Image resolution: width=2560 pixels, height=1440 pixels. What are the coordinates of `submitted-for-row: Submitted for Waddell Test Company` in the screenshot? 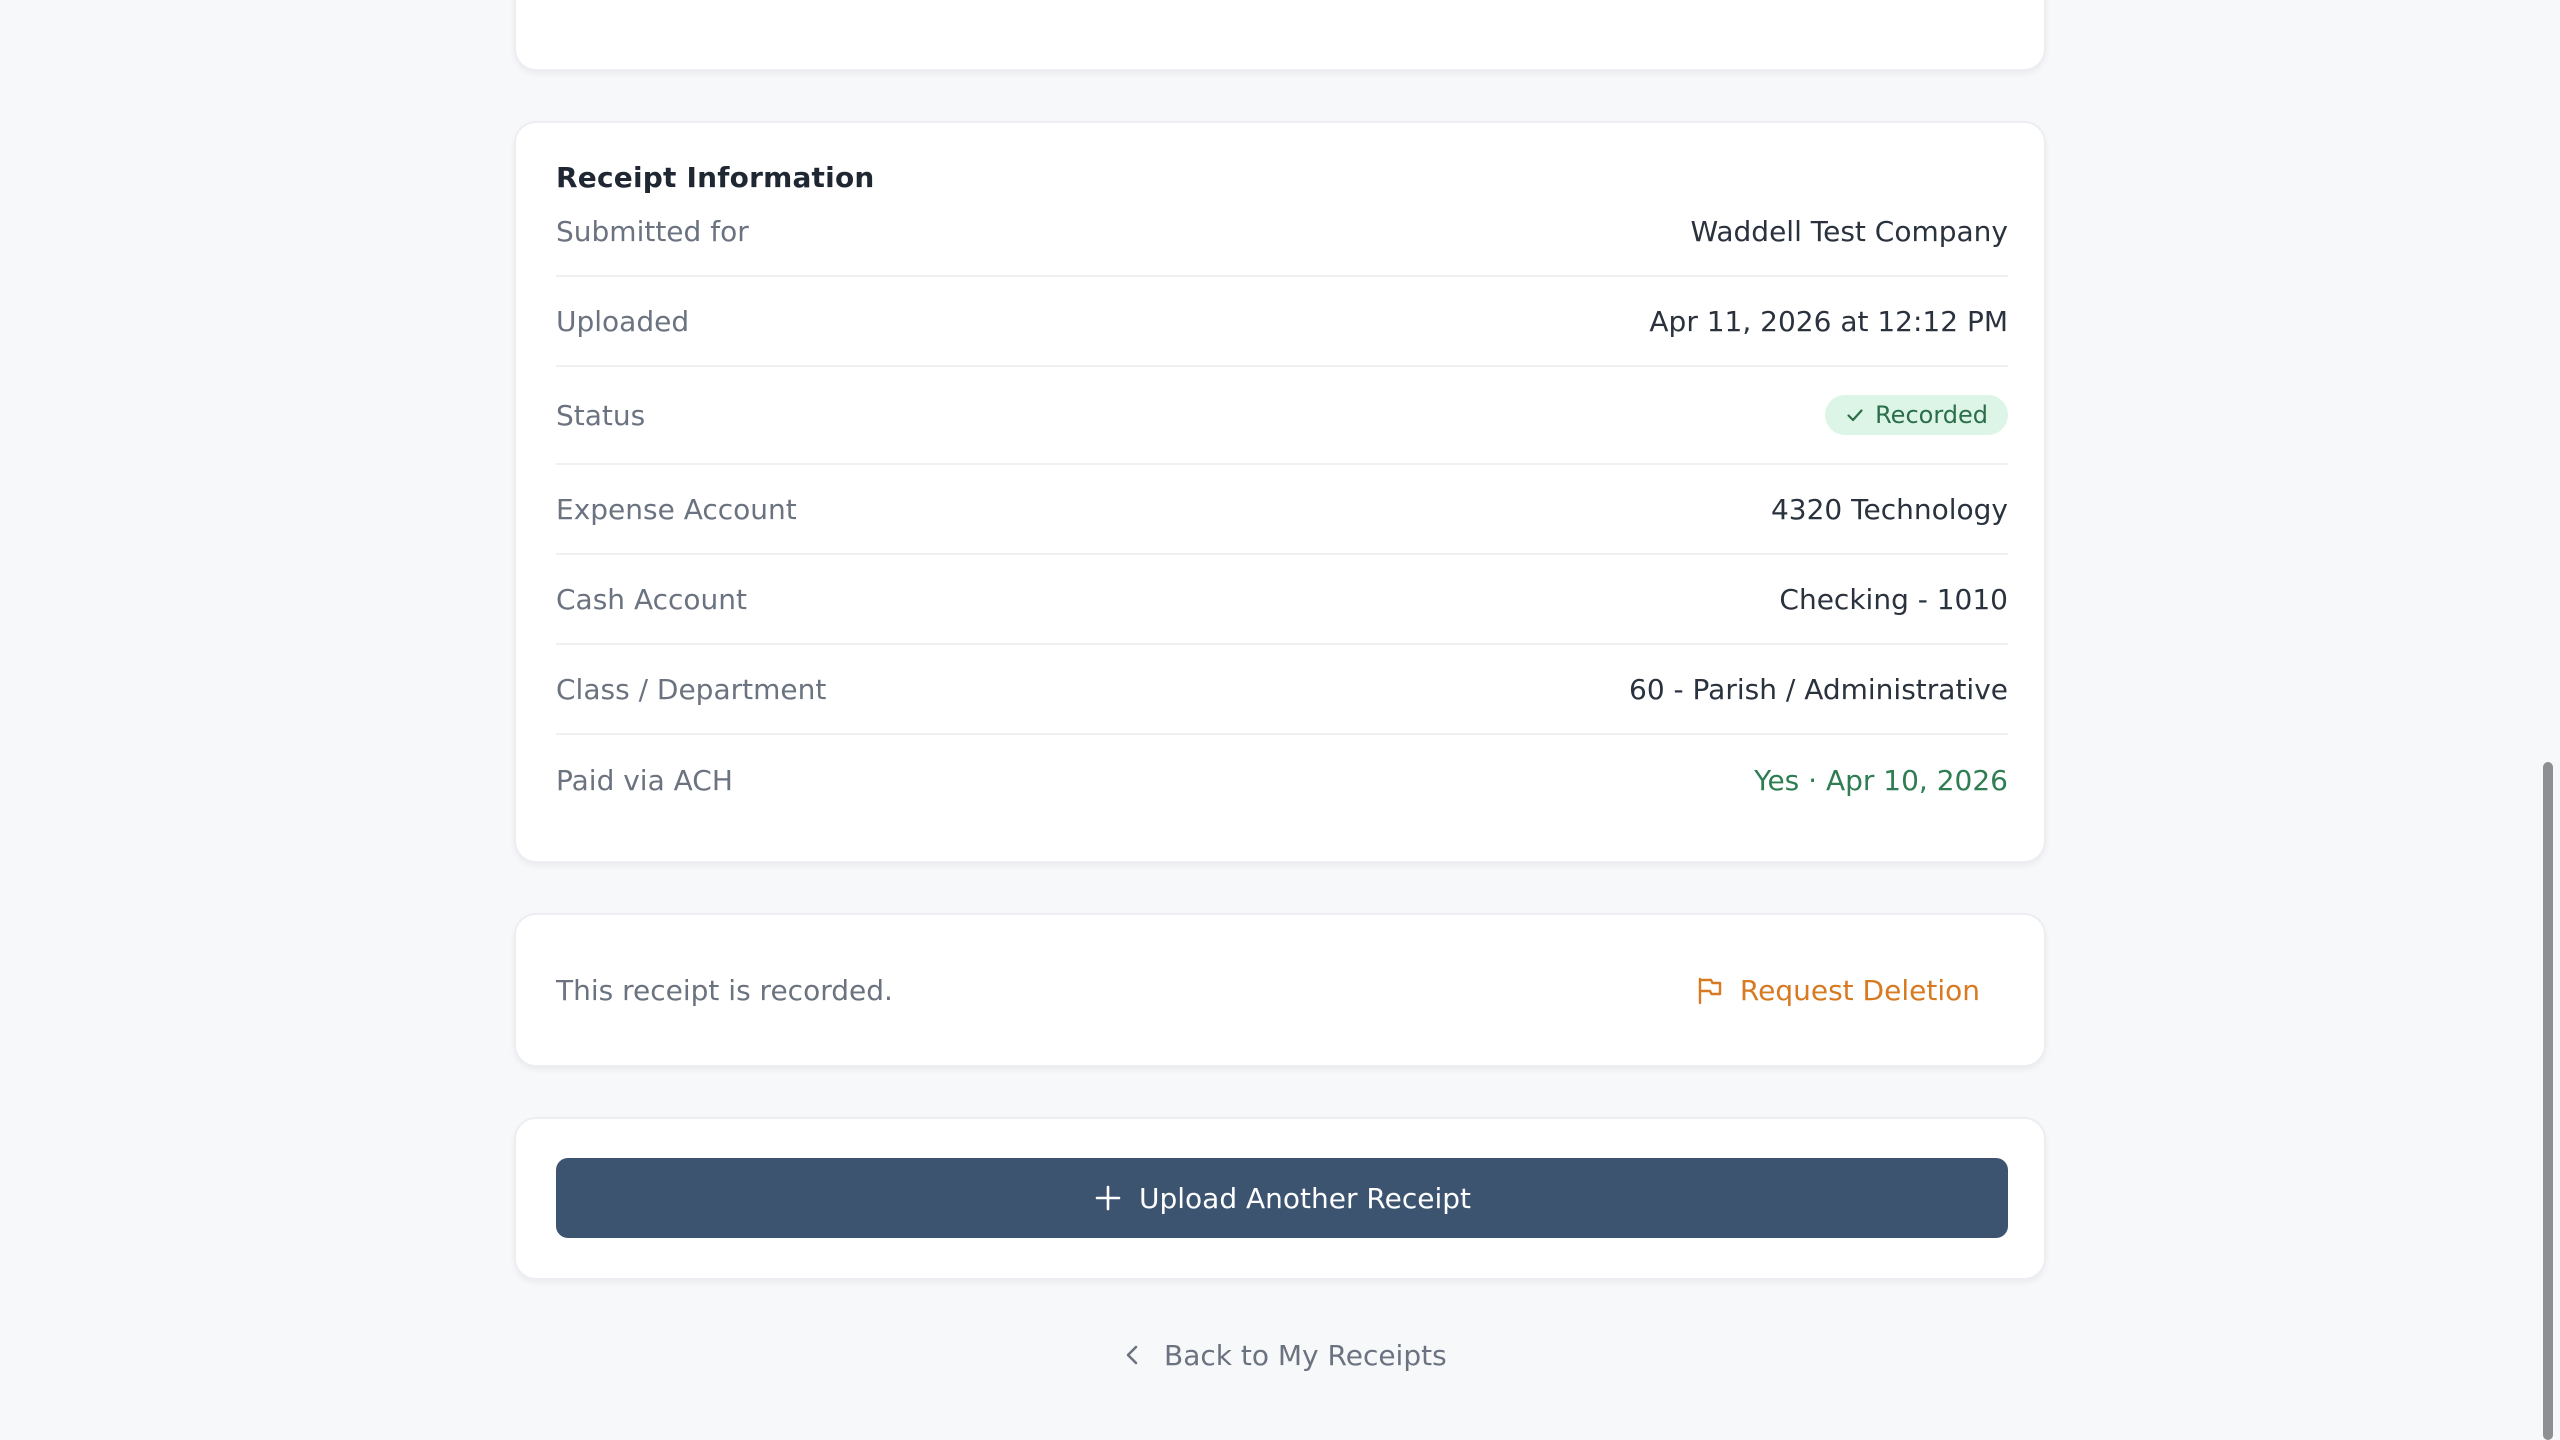 It's located at (1282, 232).